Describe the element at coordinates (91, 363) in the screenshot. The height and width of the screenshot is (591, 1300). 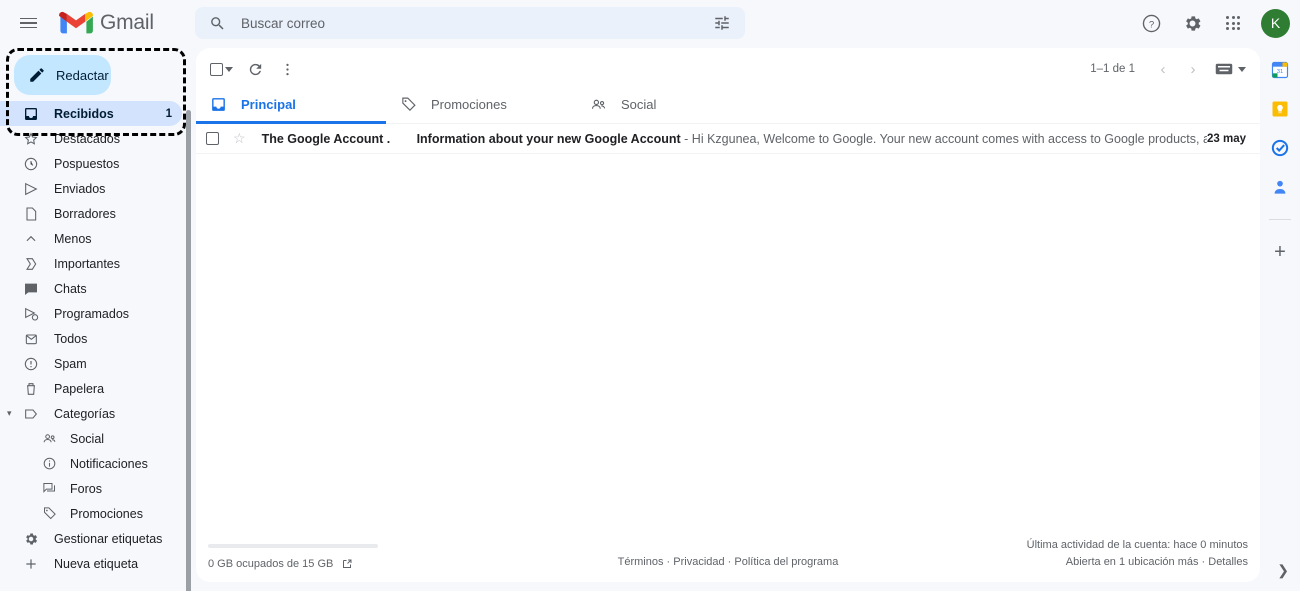
I see `sidebar-item-spam: Spam` at that location.